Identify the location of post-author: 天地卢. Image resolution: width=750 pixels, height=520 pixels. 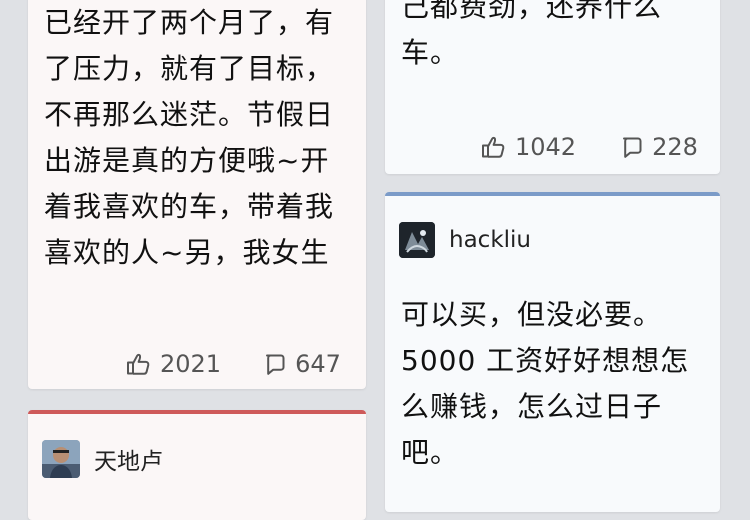
(102, 459).